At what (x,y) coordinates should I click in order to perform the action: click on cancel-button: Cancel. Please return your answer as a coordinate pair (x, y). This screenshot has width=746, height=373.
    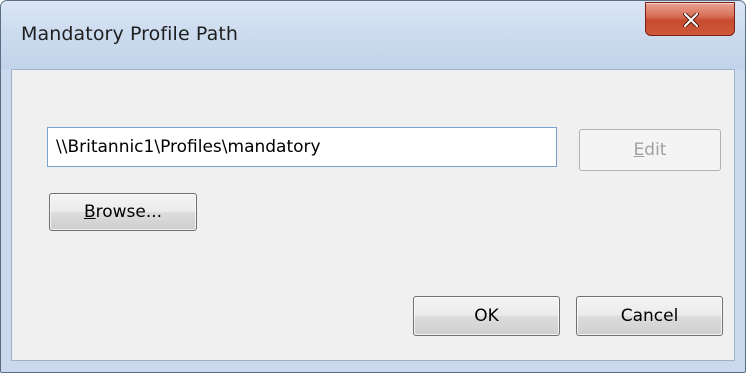
    Looking at the image, I should click on (649, 316).